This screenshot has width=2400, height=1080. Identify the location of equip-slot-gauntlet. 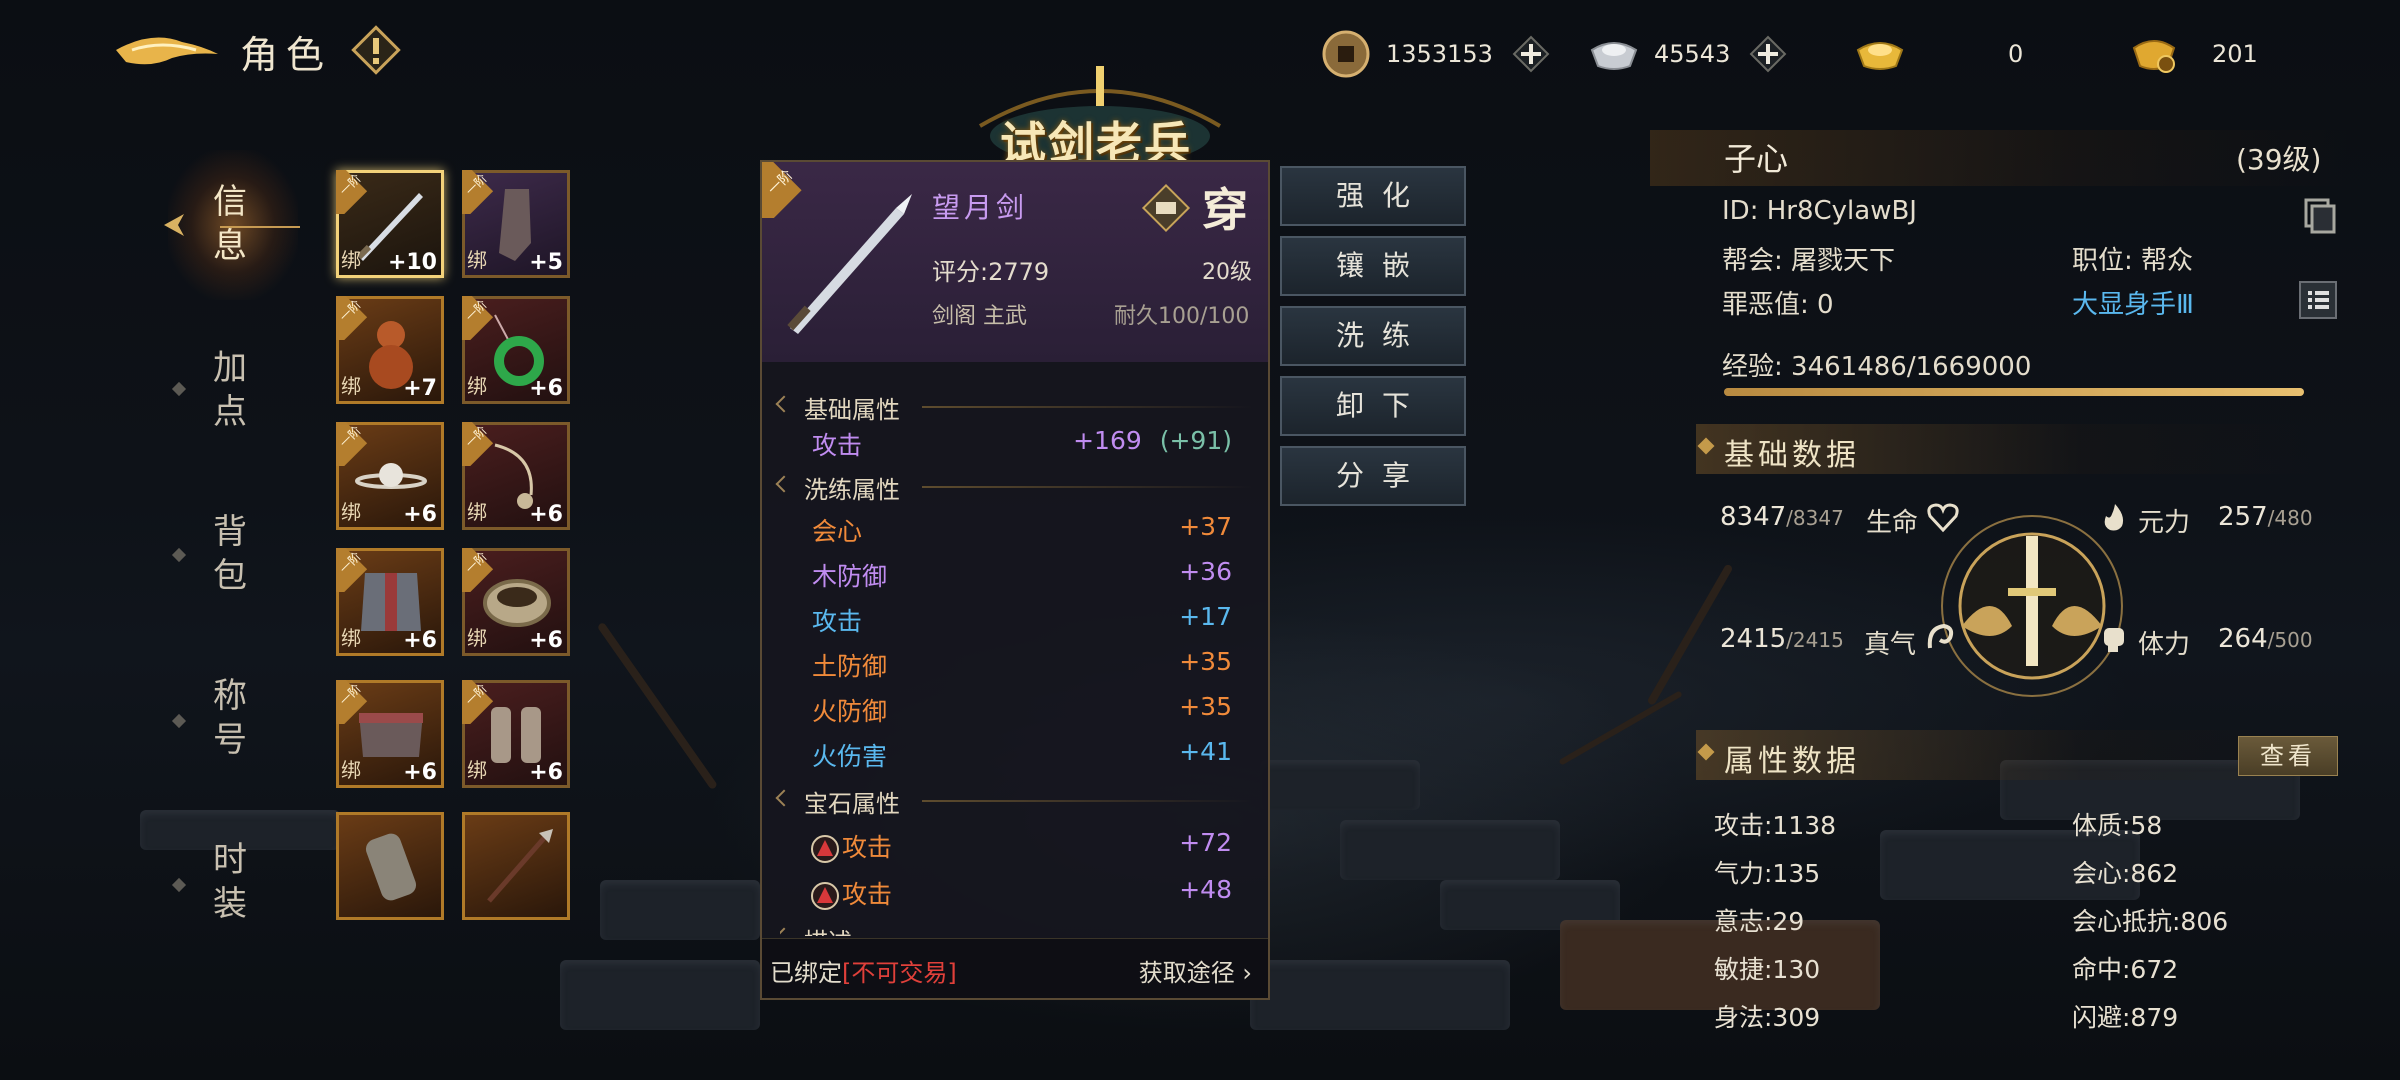
(390, 866).